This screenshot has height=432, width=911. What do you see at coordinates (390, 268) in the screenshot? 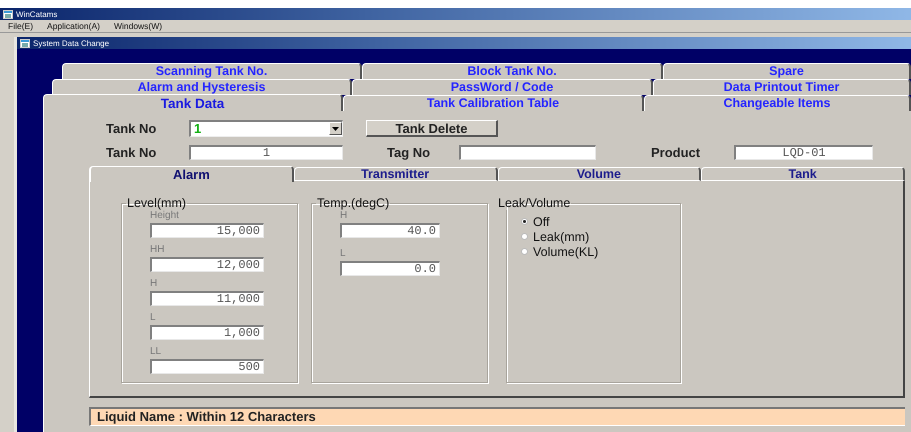
I see `input-field: 0.0` at bounding box center [390, 268].